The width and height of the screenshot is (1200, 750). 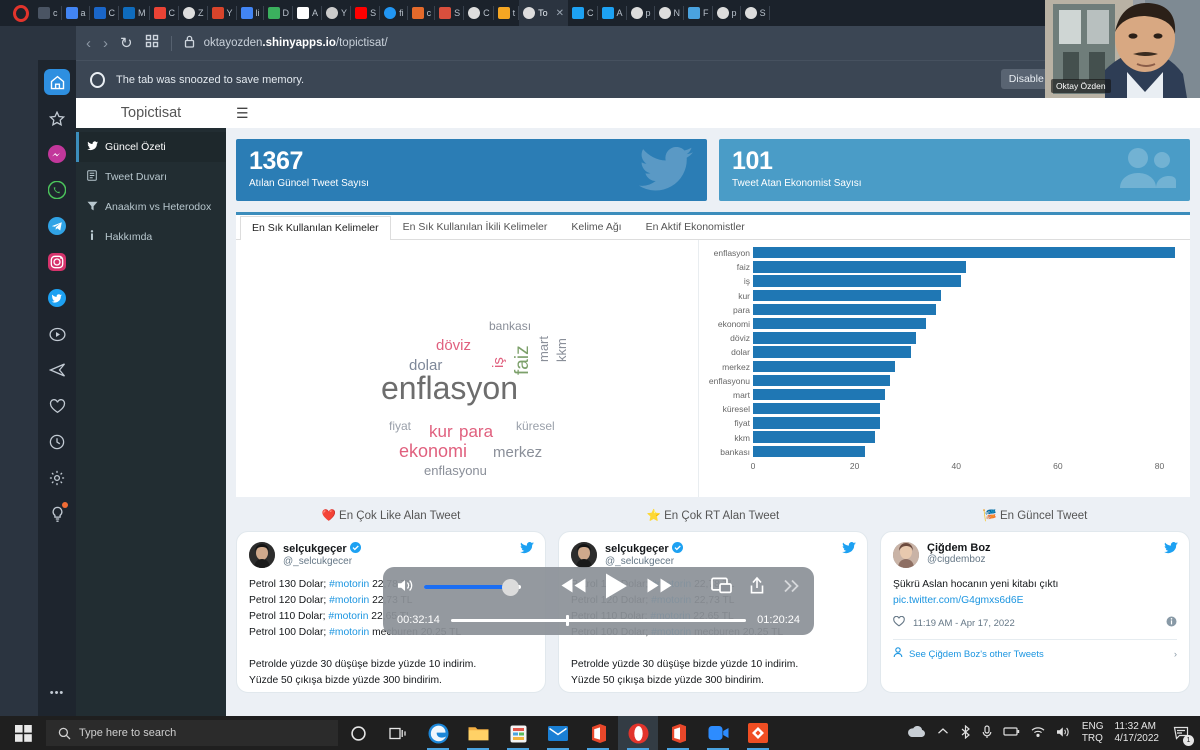 What do you see at coordinates (544, 13) in the screenshot?
I see `browser-tab: To ✕` at bounding box center [544, 13].